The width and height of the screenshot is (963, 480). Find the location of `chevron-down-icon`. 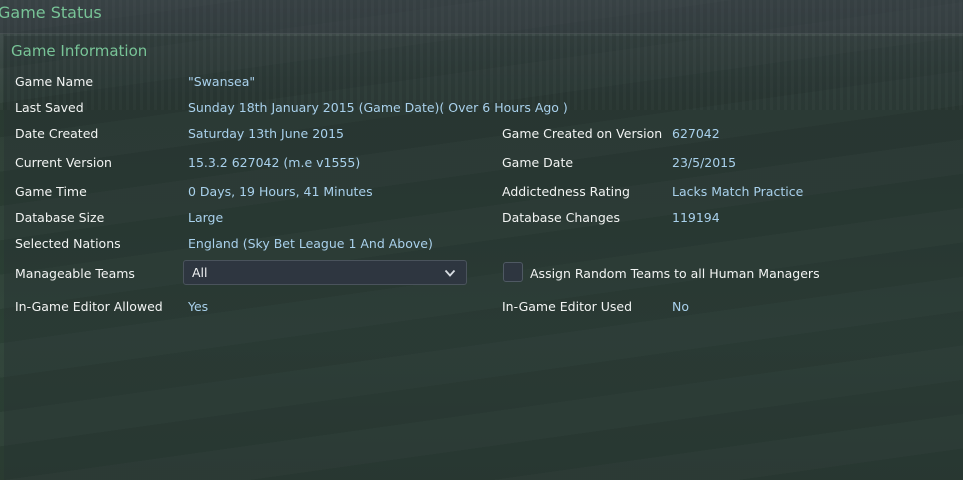

chevron-down-icon is located at coordinates (450, 273).